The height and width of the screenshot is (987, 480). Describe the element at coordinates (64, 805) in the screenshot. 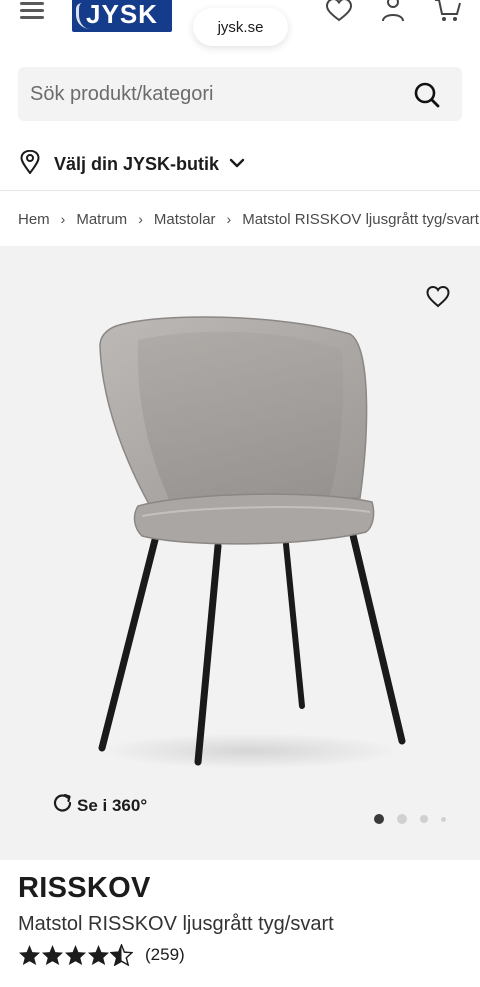

I see `rotate-icon` at that location.